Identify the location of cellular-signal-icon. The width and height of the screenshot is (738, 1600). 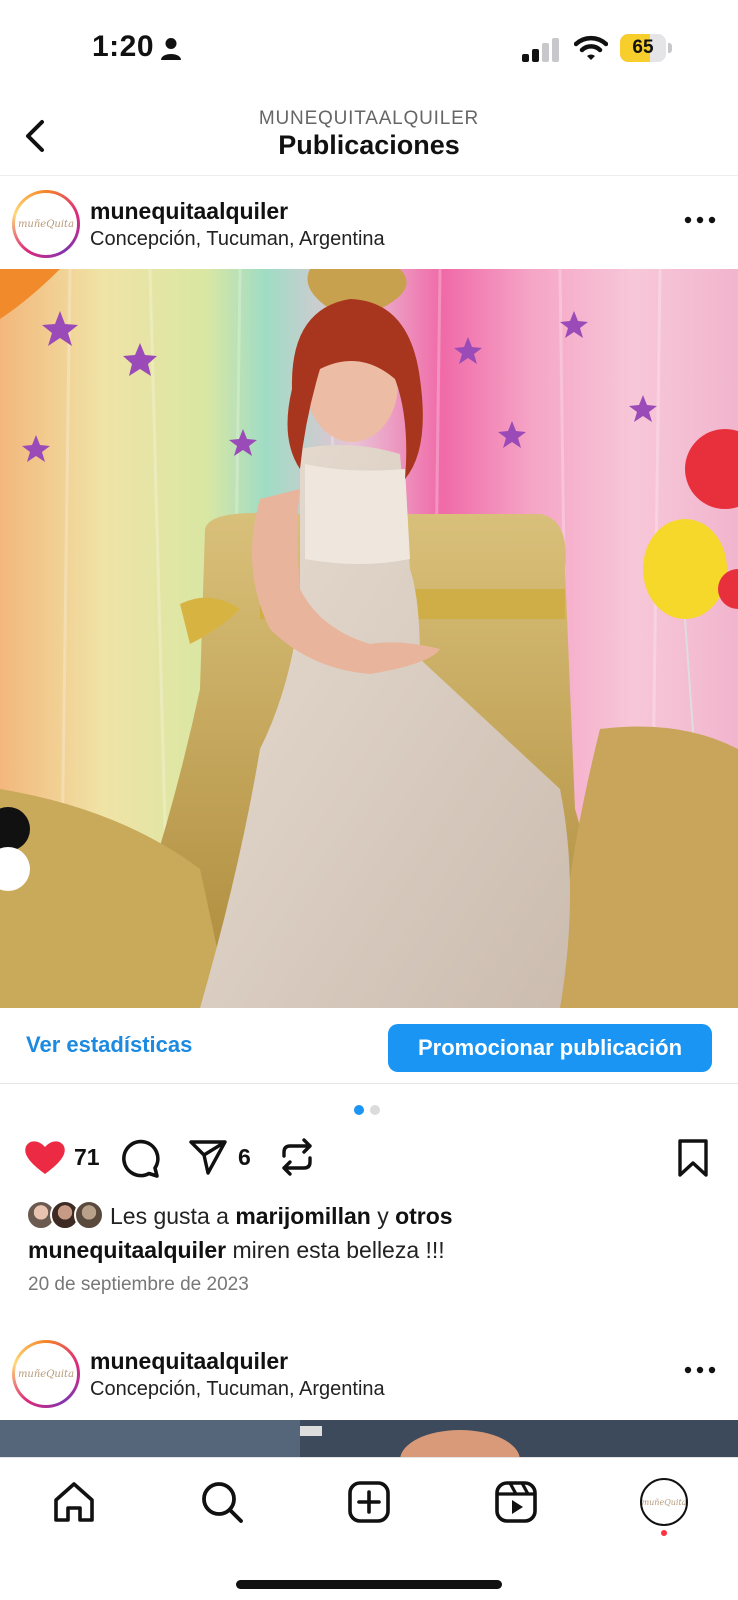
(540, 50).